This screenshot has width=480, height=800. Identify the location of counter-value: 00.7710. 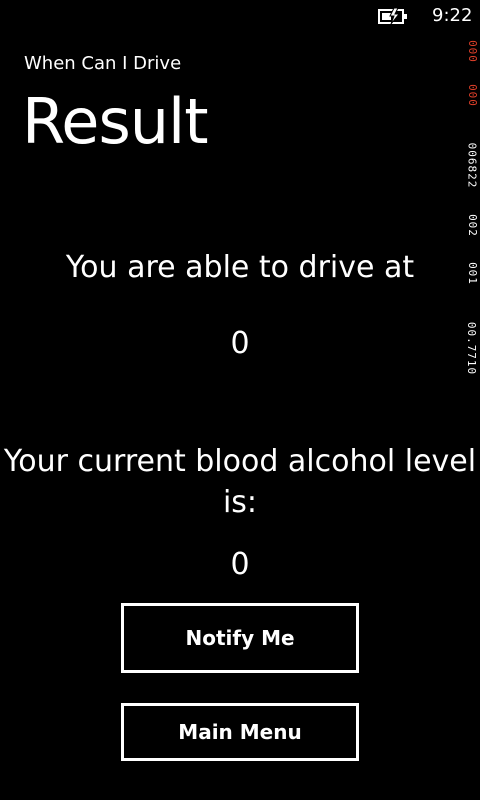
(472, 348).